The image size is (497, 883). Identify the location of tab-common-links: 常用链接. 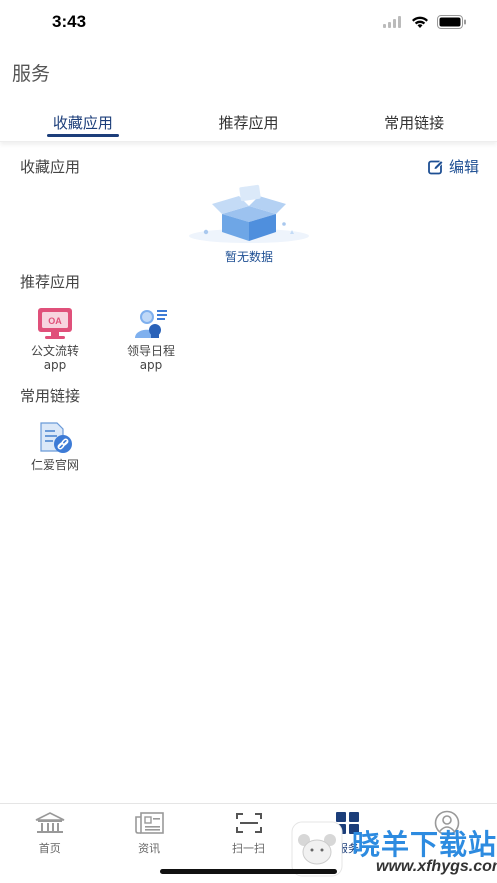
(414, 122).